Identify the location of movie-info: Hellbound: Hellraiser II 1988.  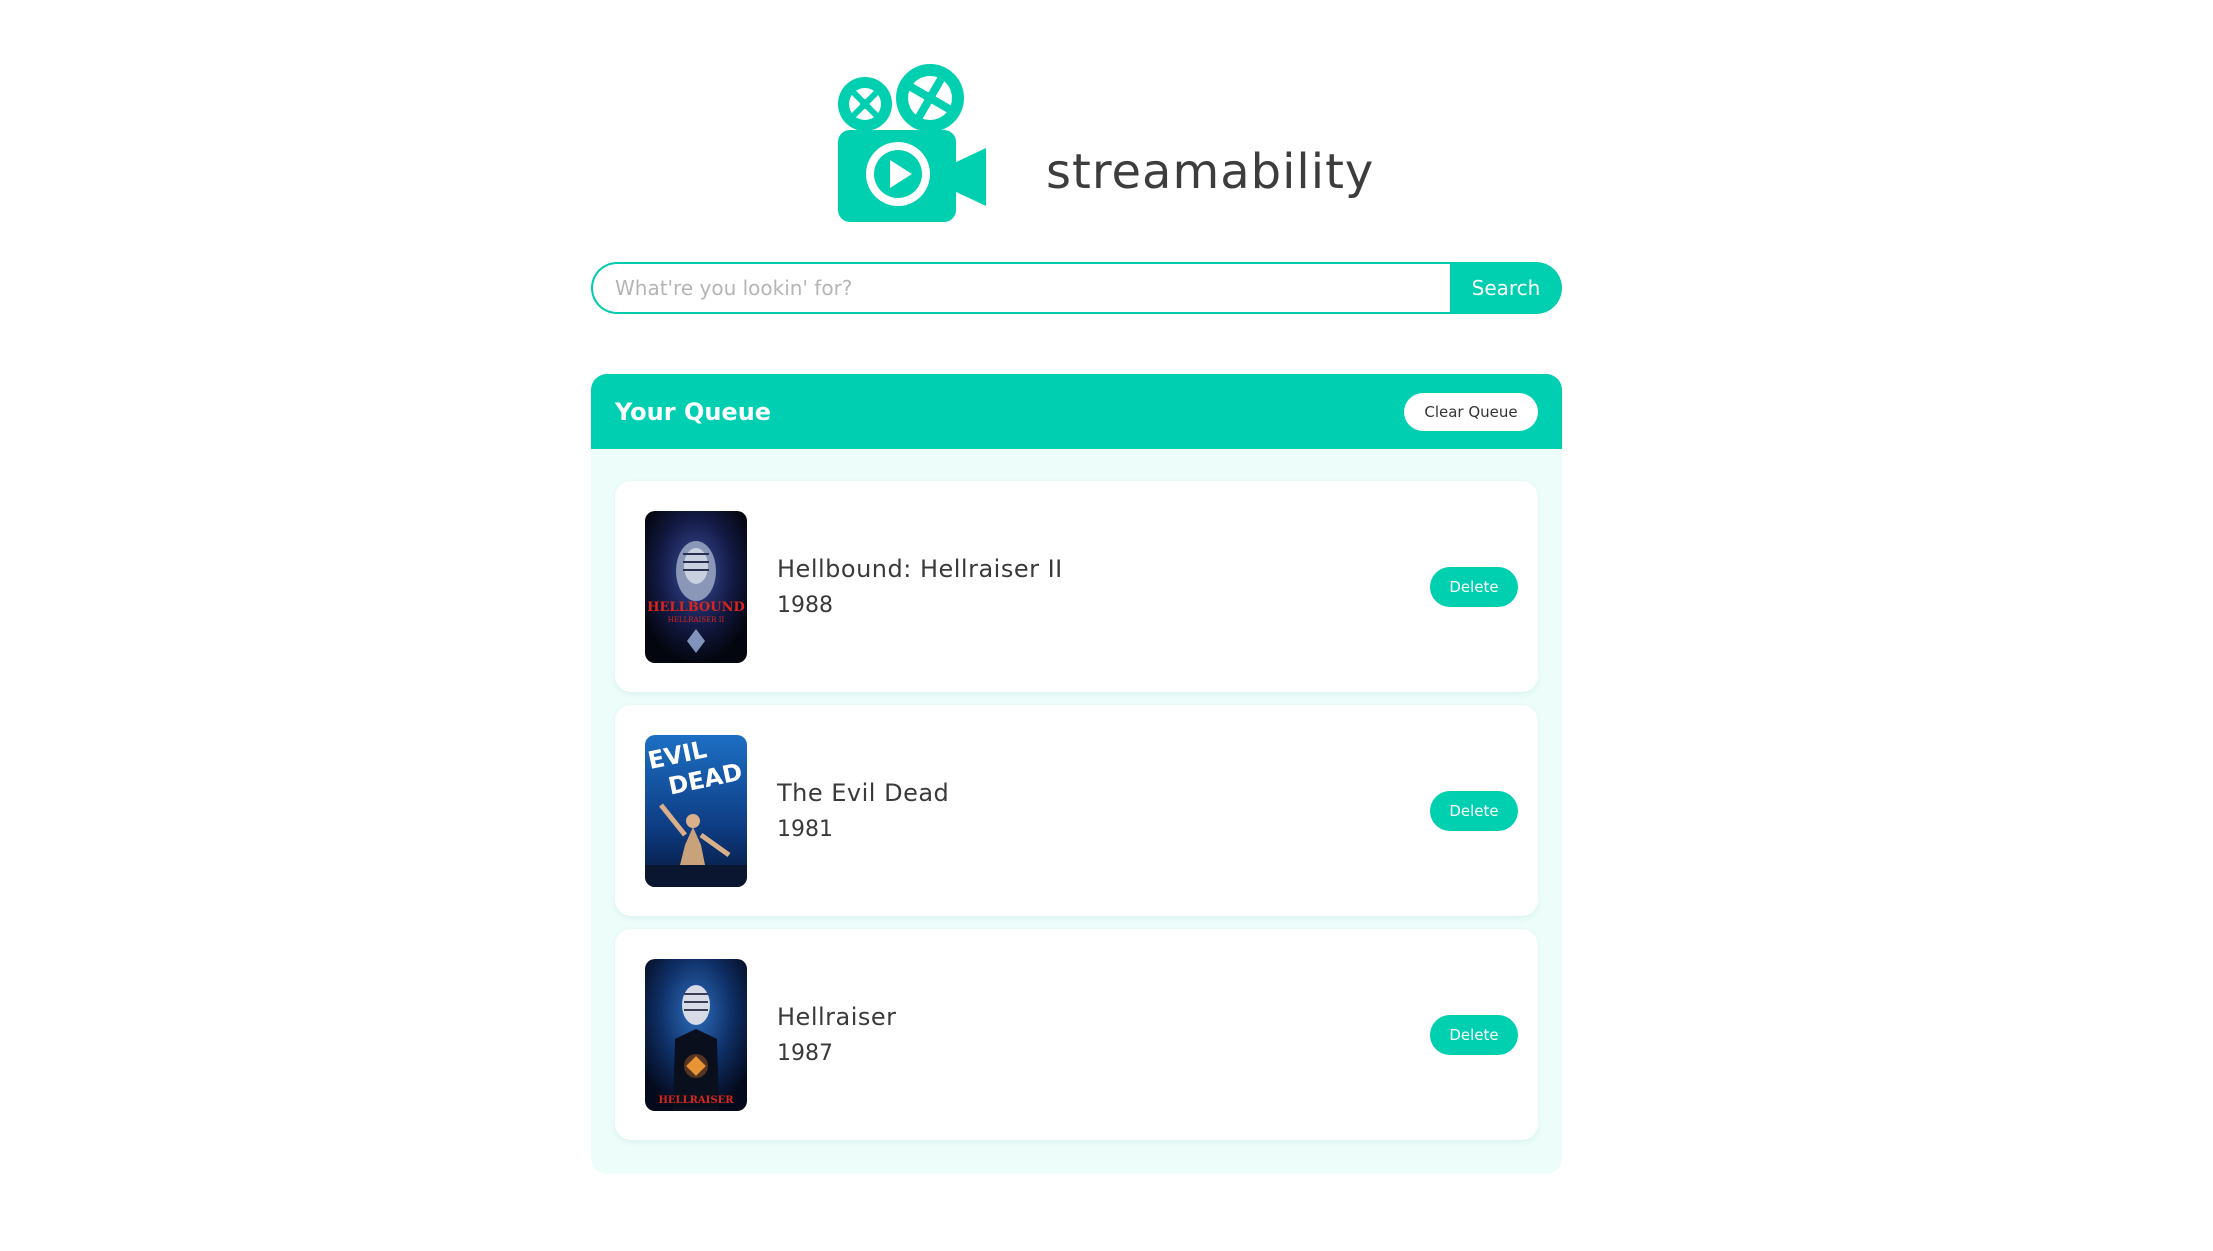
(920, 586).